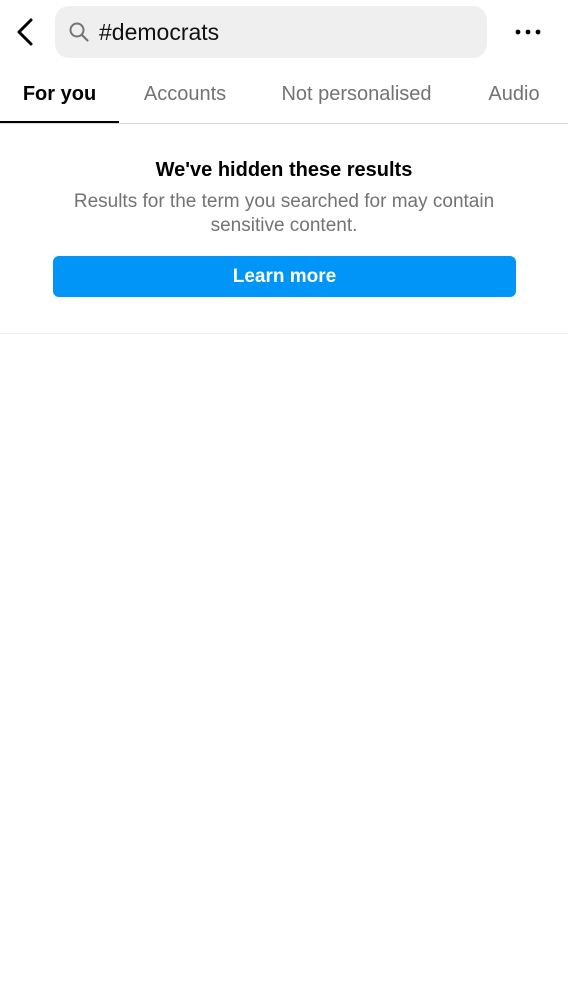  I want to click on more-horizontal-icon, so click(528, 32).